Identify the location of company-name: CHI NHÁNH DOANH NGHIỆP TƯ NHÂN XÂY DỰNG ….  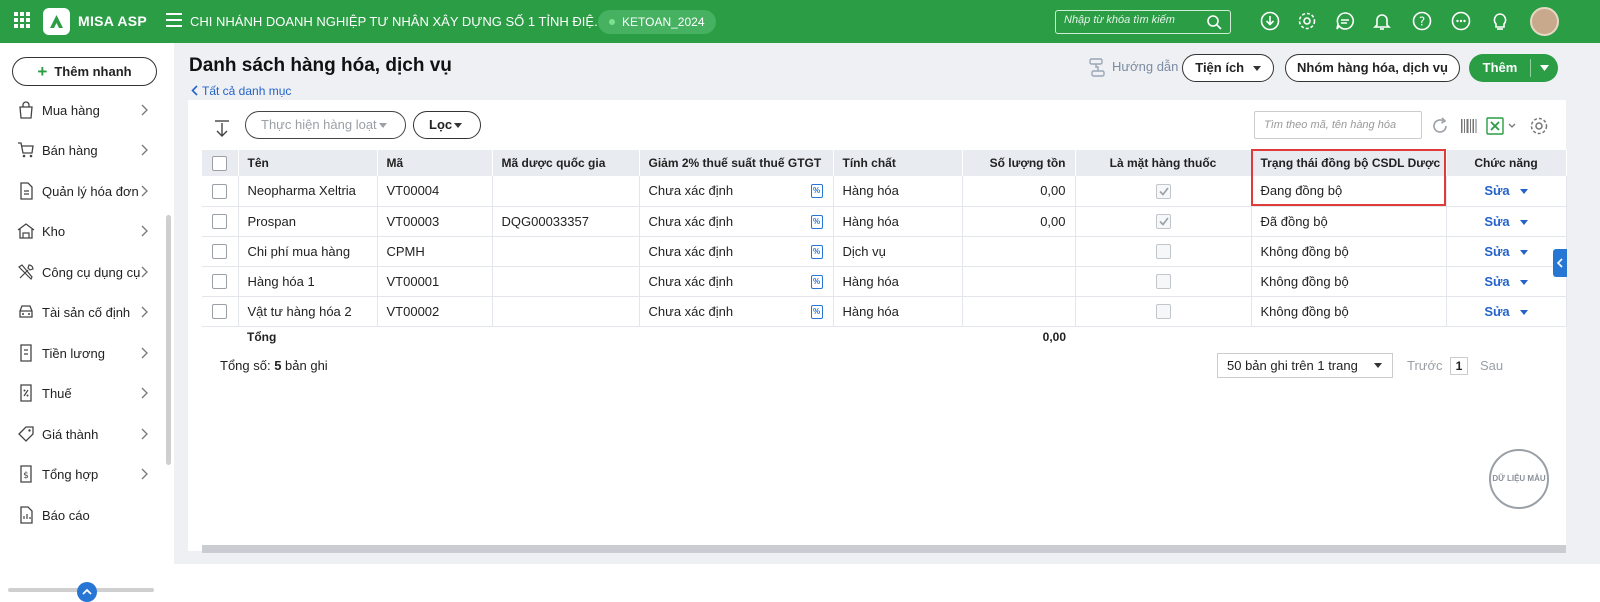
(397, 21).